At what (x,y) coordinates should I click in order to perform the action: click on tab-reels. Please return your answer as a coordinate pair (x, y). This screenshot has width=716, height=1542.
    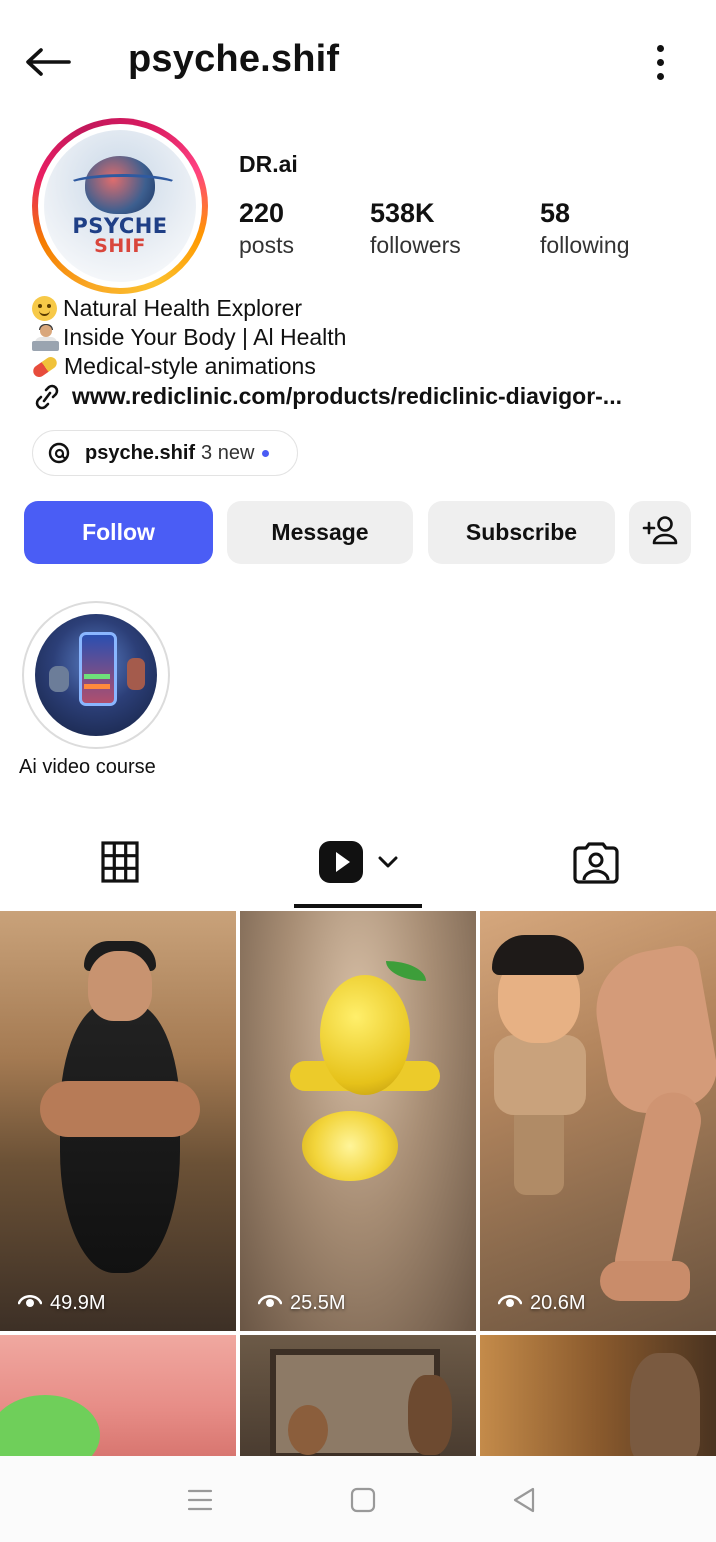
    Looking at the image, I should click on (358, 864).